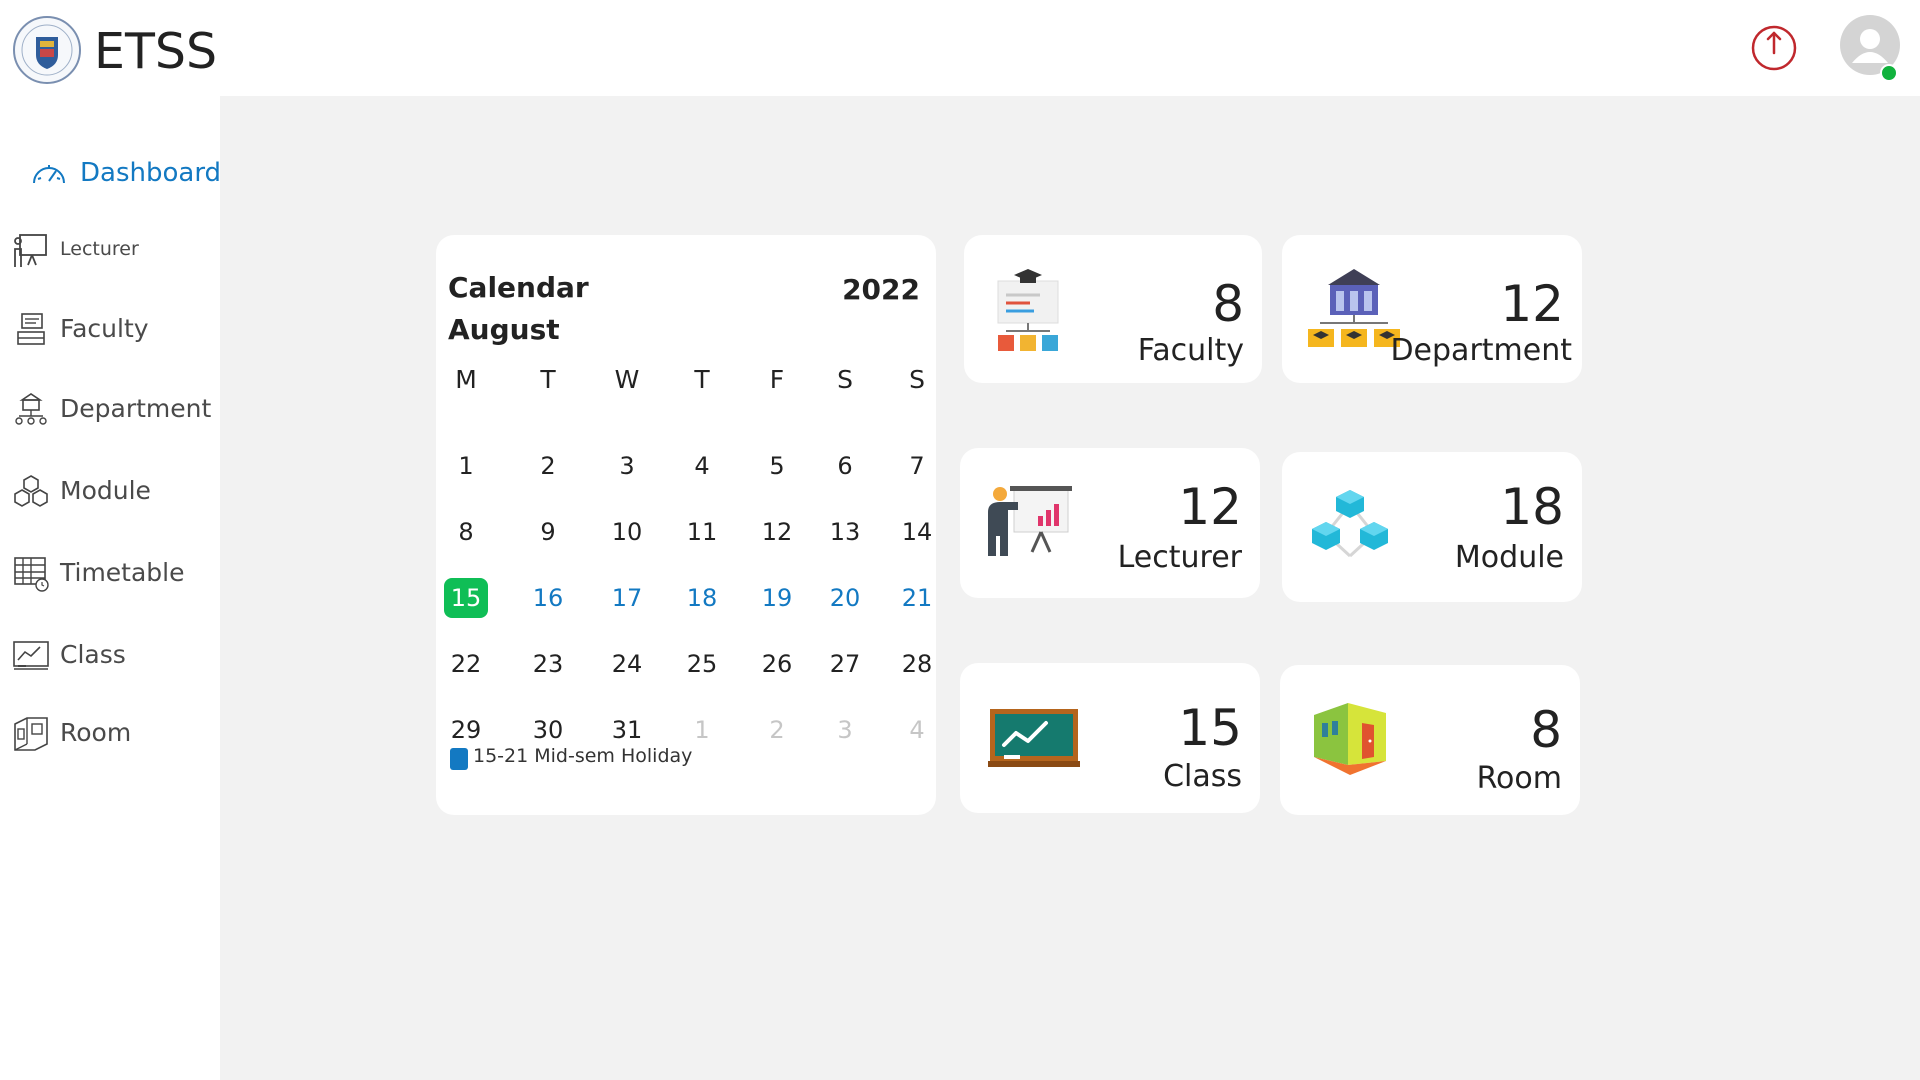 The width and height of the screenshot is (1920, 1080). I want to click on stat-card-department: 12 Department, so click(1432, 309).